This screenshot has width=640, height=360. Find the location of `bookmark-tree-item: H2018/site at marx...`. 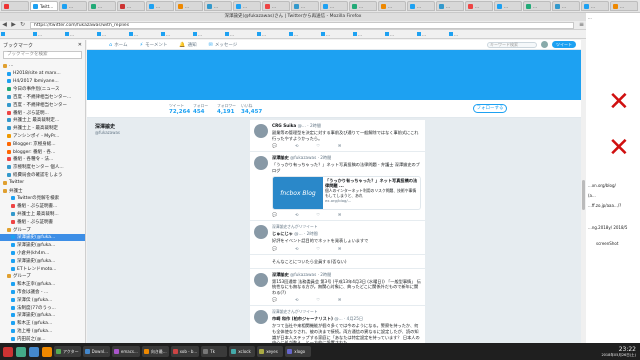

bookmark-tree-item: H2018/site at marx... is located at coordinates (42, 74).